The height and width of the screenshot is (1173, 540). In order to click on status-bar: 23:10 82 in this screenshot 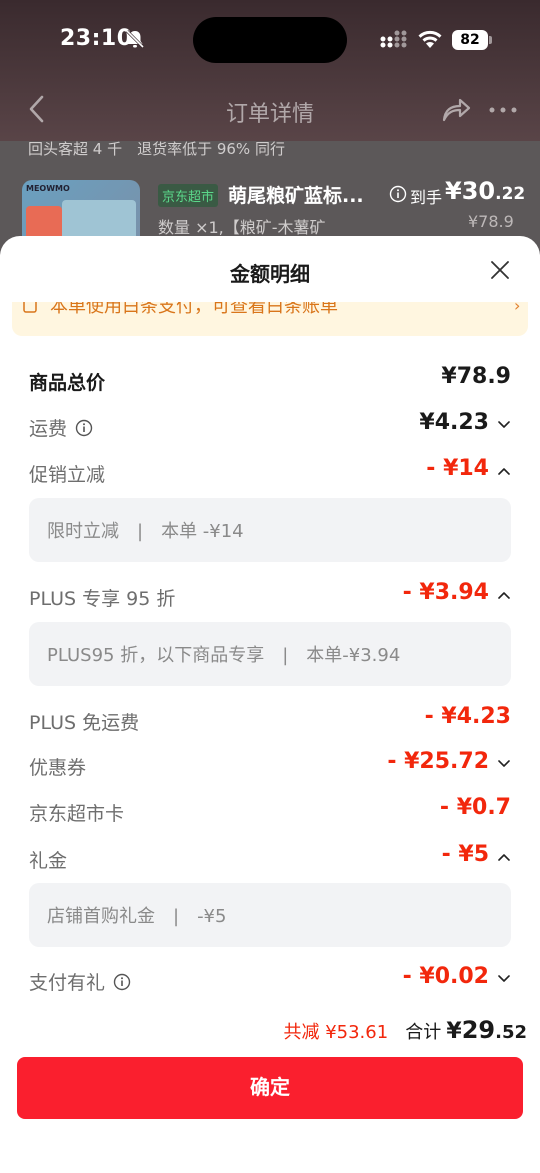, I will do `click(270, 40)`.